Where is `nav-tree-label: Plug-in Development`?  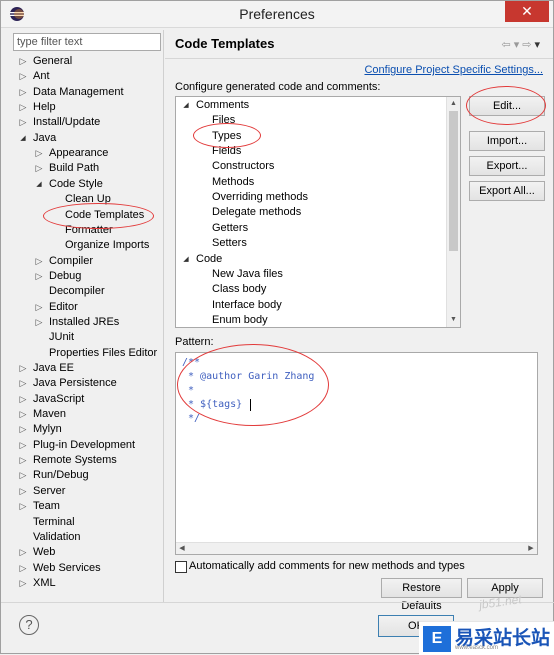 nav-tree-label: Plug-in Development is located at coordinates (84, 444).